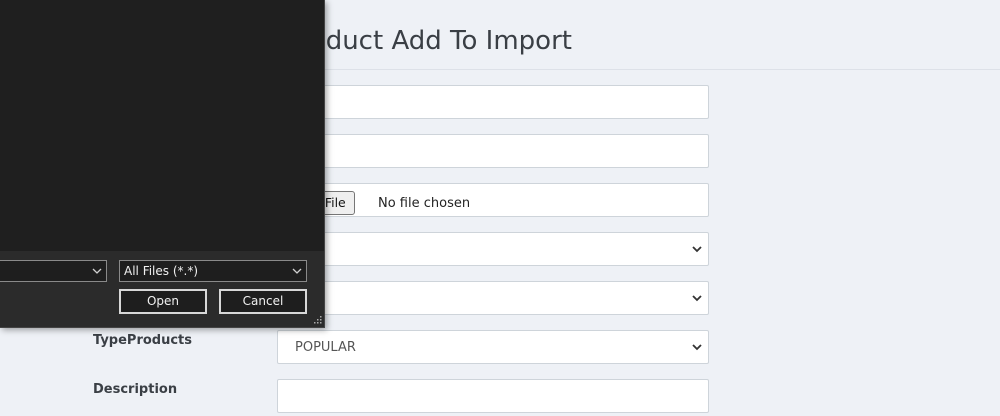  I want to click on description-input, so click(493, 396).